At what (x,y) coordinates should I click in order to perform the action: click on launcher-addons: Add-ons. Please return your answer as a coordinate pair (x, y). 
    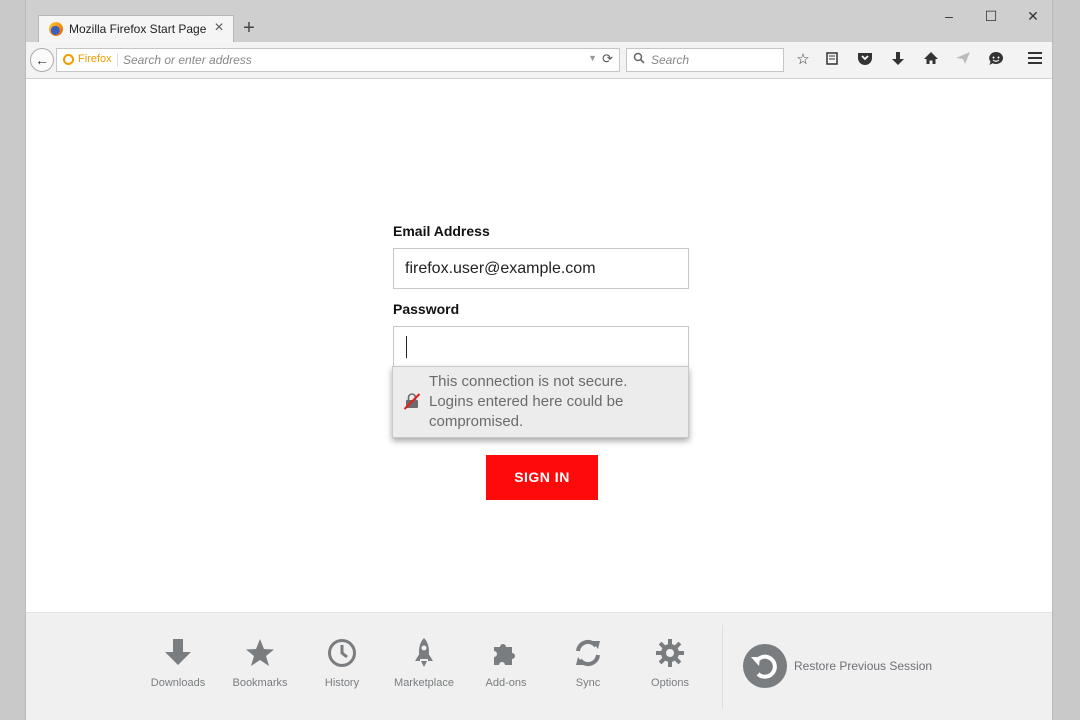
    Looking at the image, I should click on (506, 667).